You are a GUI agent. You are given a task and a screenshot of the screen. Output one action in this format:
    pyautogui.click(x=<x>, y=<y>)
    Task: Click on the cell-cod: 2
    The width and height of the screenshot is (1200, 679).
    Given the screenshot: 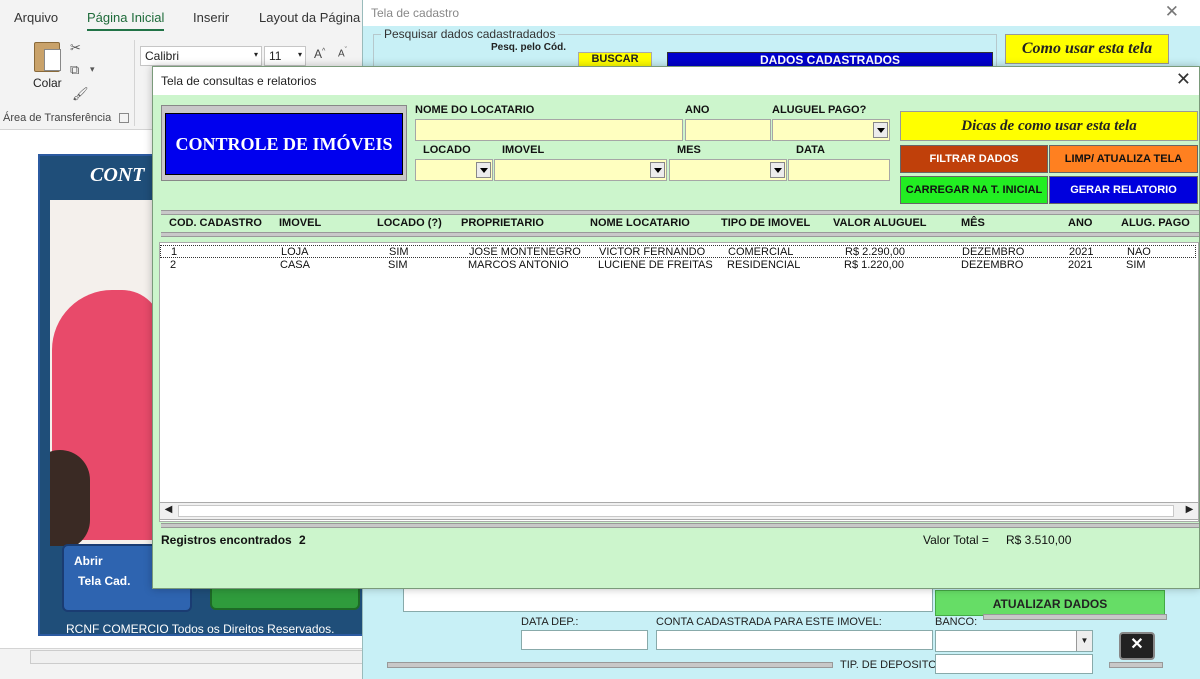 What is the action you would take?
    pyautogui.click(x=173, y=265)
    